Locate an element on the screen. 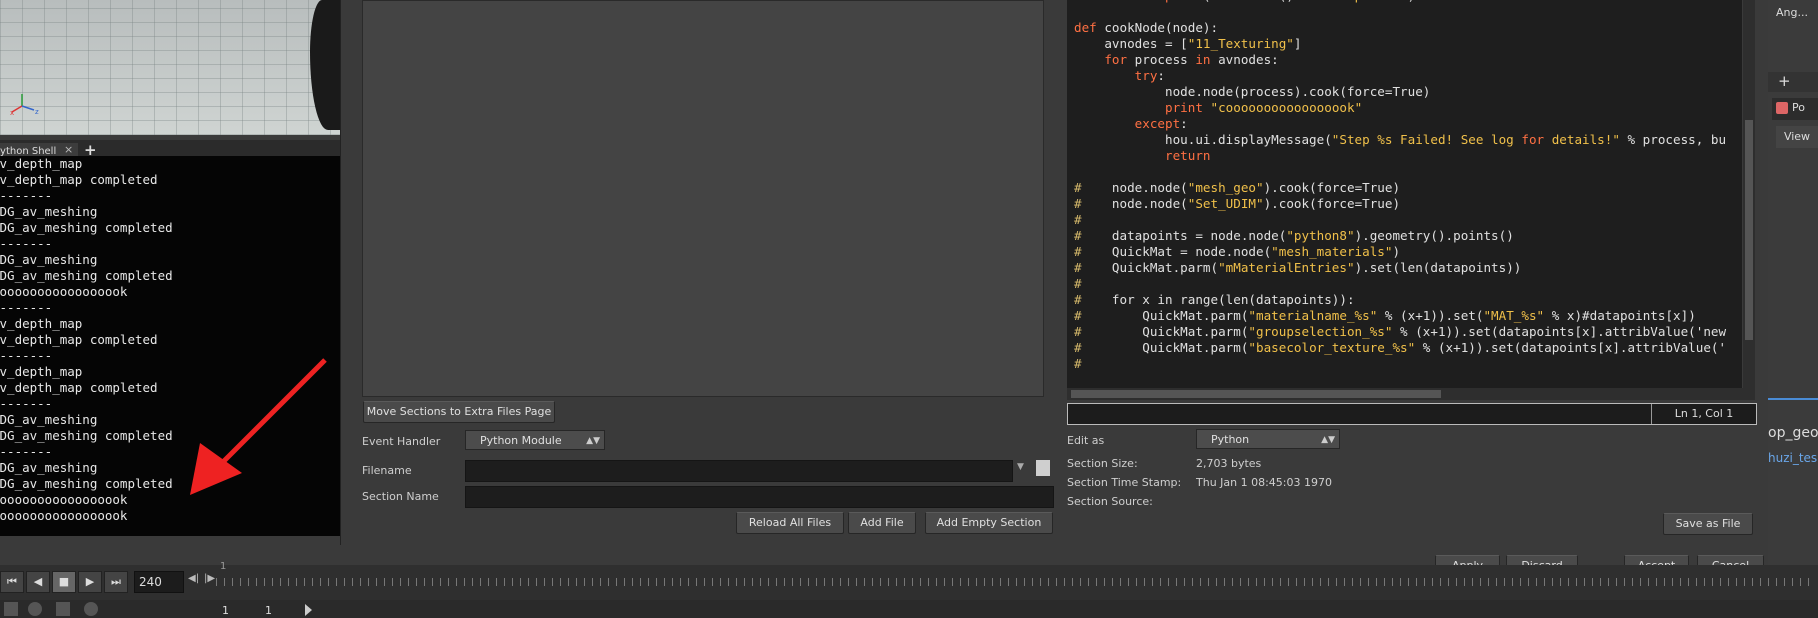 Image resolution: width=1818 pixels, height=618 pixels. scroll-thumb is located at coordinates (1749, 230).